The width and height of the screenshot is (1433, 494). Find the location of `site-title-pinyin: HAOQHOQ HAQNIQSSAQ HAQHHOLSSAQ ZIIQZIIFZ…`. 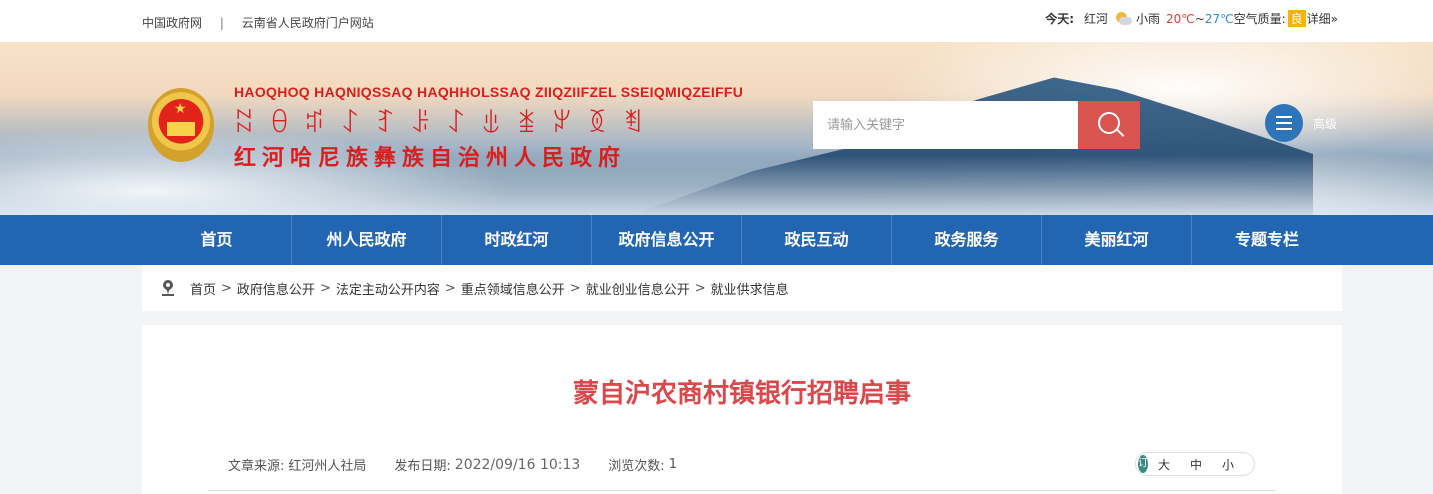

site-title-pinyin: HAOQHOQ HAQNIQSSAQ HAQHHOLSSAQ ZIIQZIIFZ… is located at coordinates (489, 92).